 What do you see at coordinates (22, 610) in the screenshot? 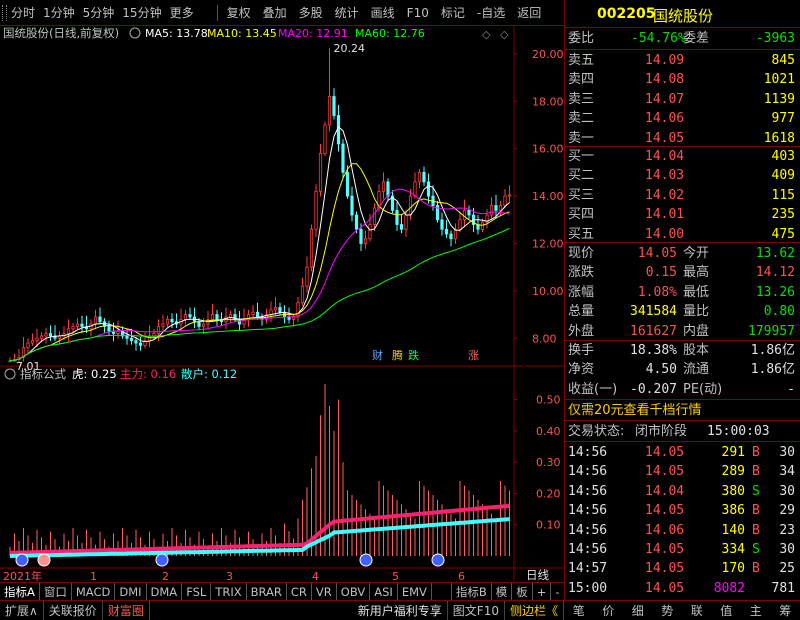
I see `expand-button: 扩展∧` at bounding box center [22, 610].